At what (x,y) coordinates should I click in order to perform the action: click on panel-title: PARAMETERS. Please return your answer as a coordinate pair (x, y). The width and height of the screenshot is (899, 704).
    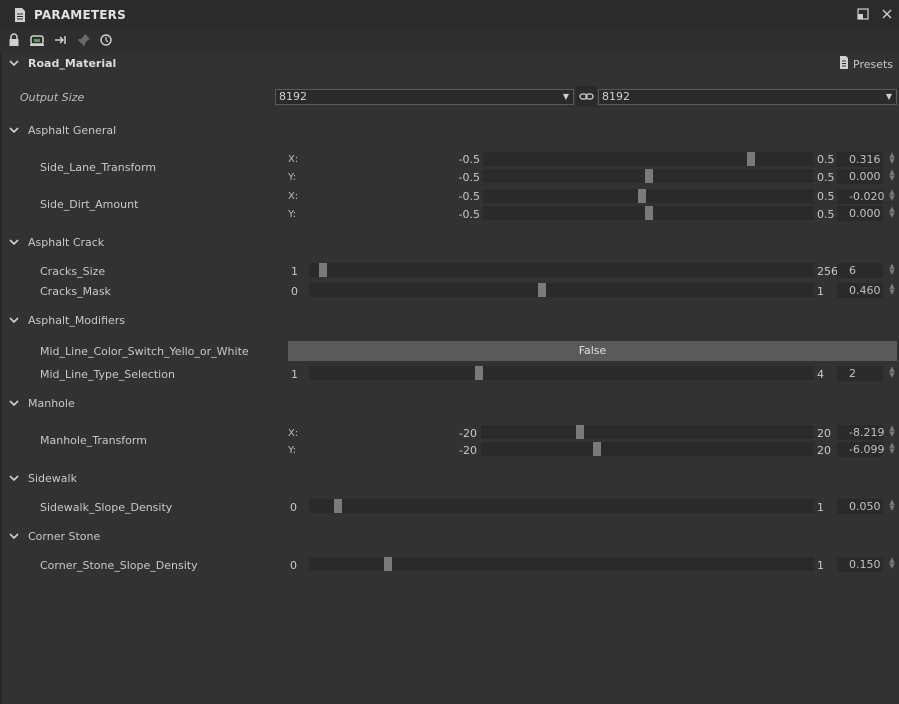
    Looking at the image, I should click on (80, 15).